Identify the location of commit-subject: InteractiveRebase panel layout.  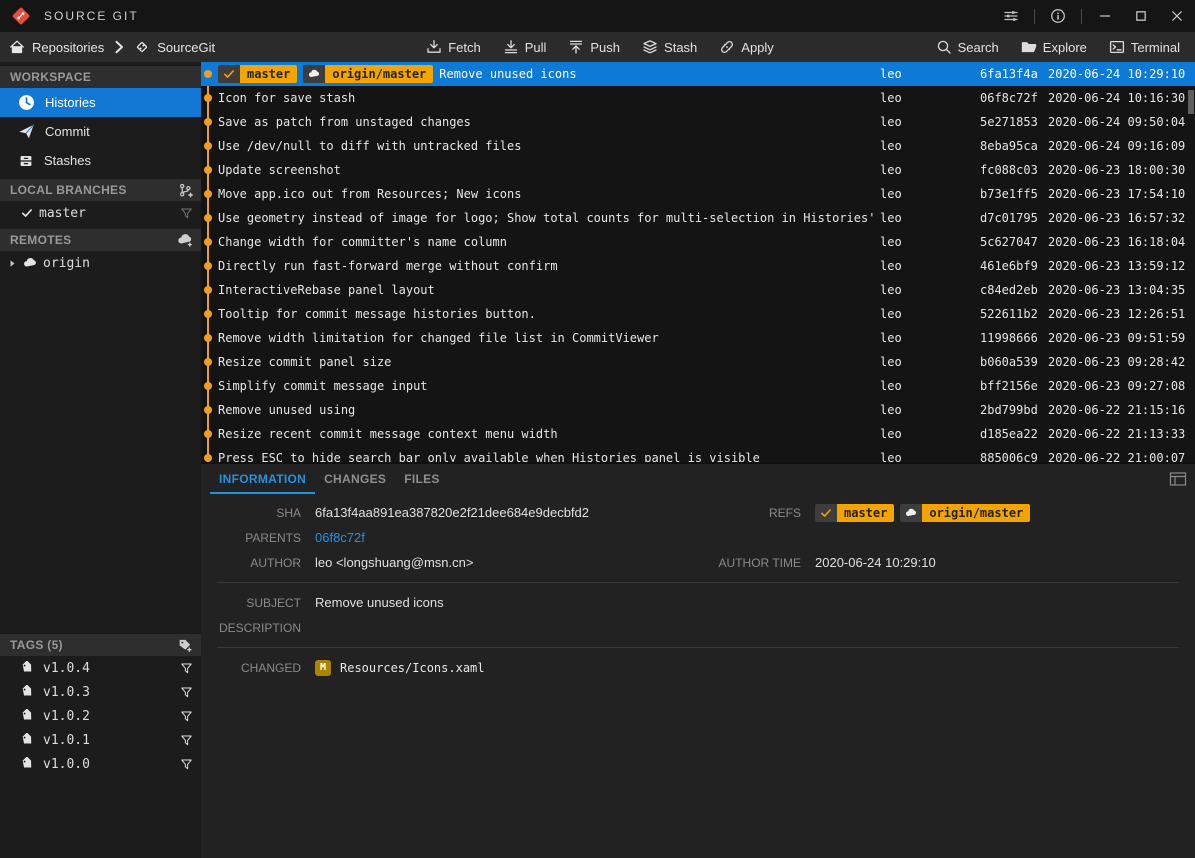
(326, 290).